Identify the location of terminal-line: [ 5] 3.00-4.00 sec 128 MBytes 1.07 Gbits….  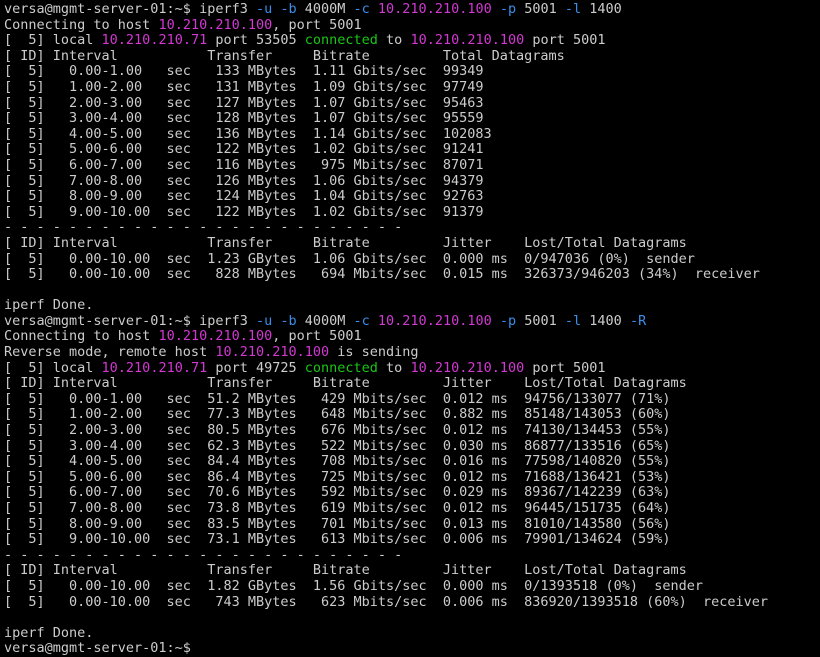
(386, 118).